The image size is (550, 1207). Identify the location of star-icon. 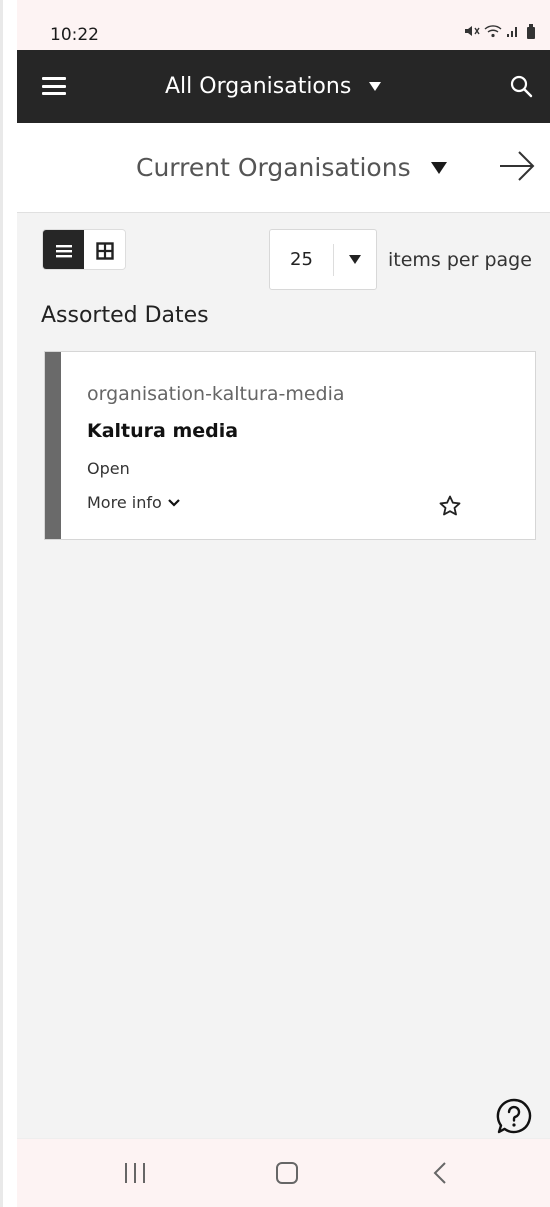
(450, 506).